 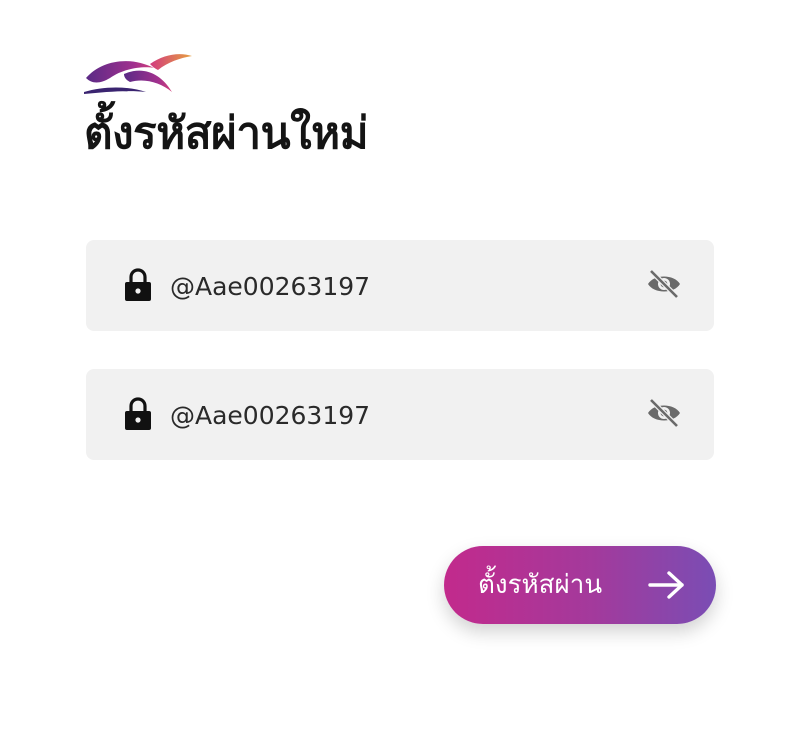 I want to click on new-password-input, so click(x=390, y=286).